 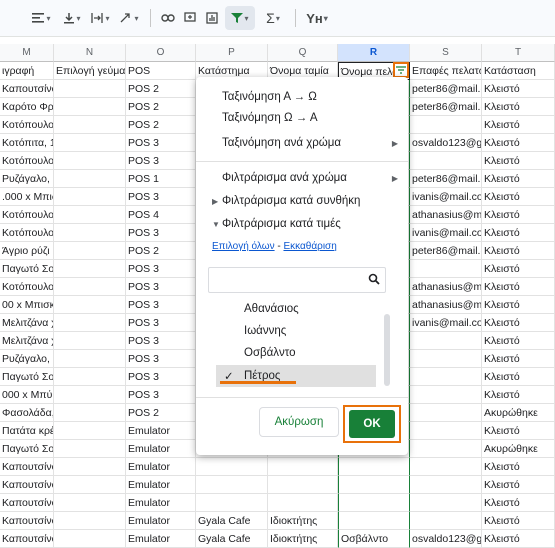 What do you see at coordinates (212, 18) in the screenshot?
I see `chart-icon` at bounding box center [212, 18].